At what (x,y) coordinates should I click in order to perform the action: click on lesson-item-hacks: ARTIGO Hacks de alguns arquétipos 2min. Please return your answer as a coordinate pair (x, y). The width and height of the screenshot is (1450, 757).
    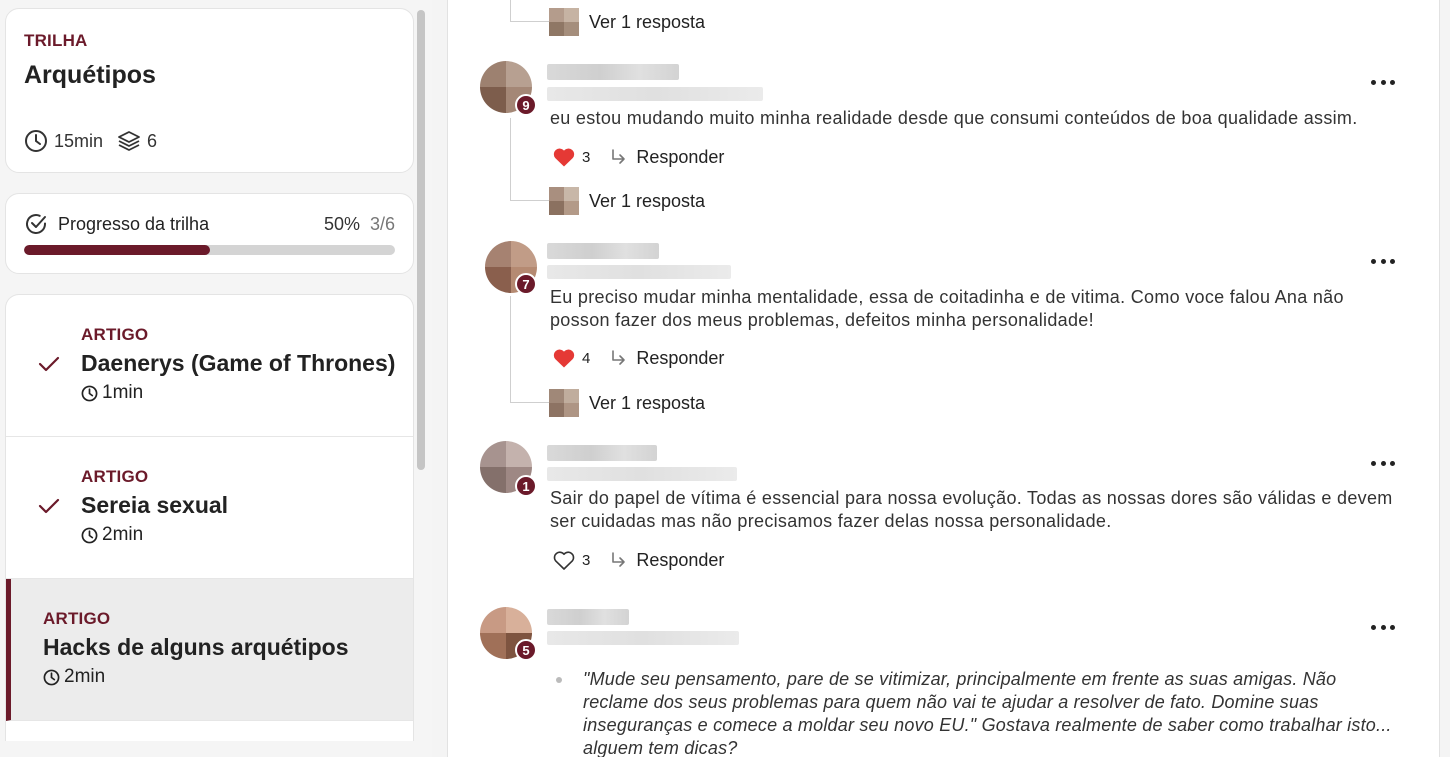
    Looking at the image, I should click on (209, 650).